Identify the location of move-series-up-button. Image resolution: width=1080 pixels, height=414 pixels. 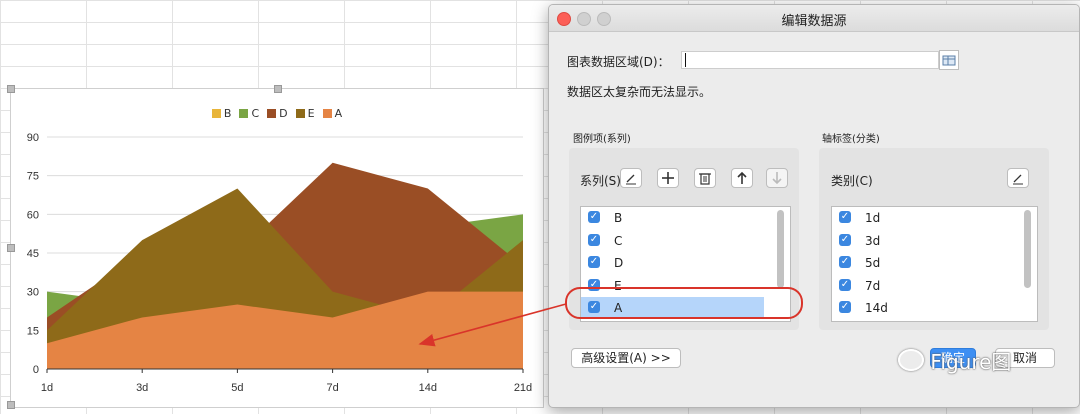
(742, 178).